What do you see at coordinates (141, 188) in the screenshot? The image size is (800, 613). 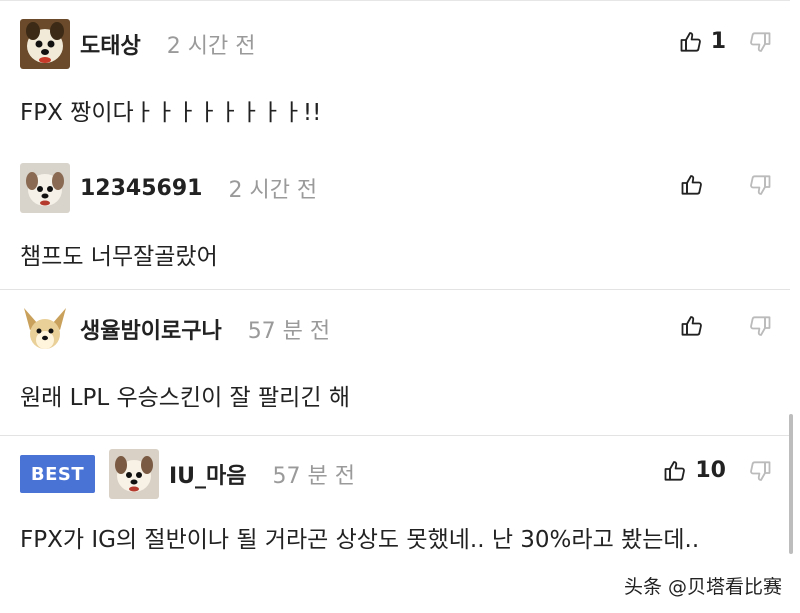 I see `username: 12345691` at bounding box center [141, 188].